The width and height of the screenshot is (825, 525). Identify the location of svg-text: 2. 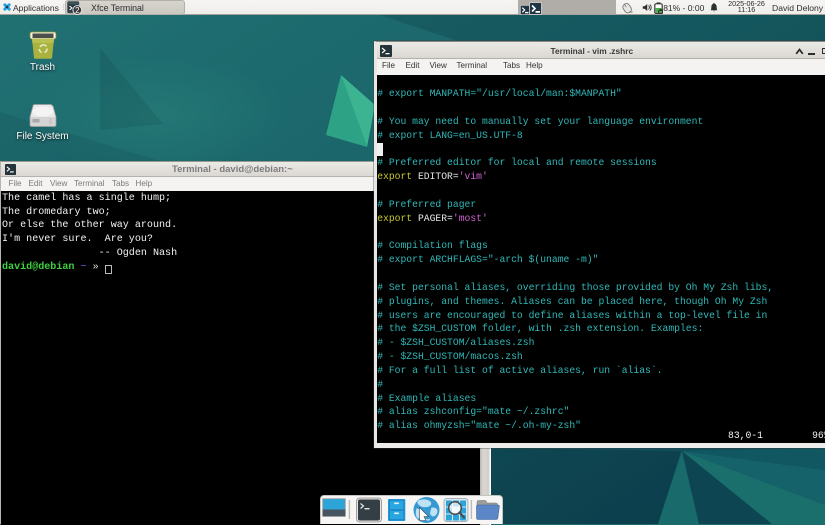
(77, 10).